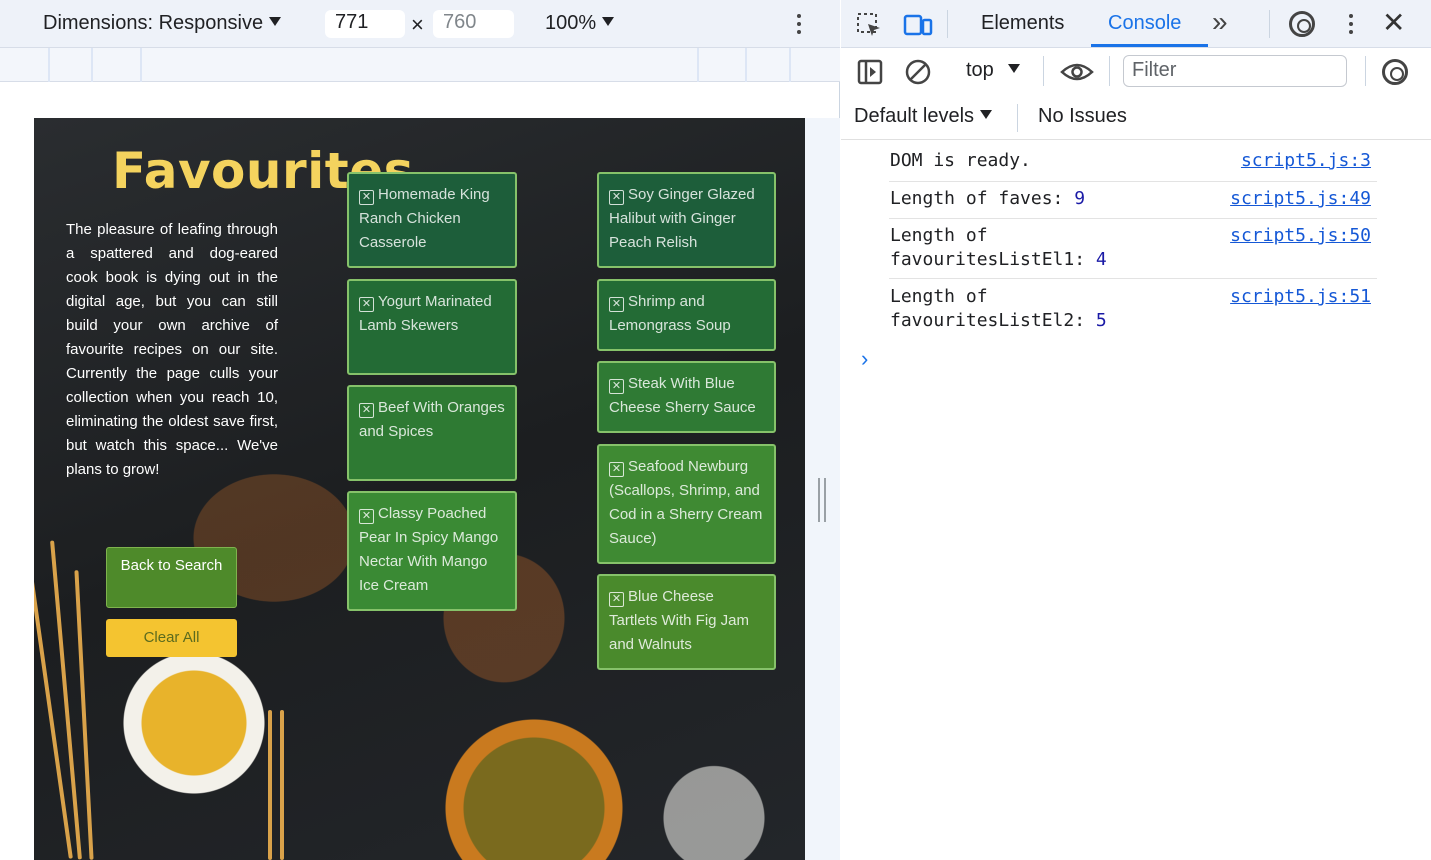 This screenshot has height=860, width=1431. What do you see at coordinates (1220, 22) in the screenshot?
I see `more-tabs-icon: »` at bounding box center [1220, 22].